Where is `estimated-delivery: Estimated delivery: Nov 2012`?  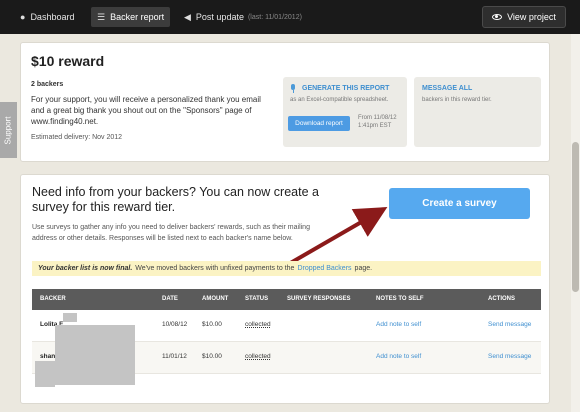 estimated-delivery: Estimated delivery: Nov 2012 is located at coordinates (77, 137).